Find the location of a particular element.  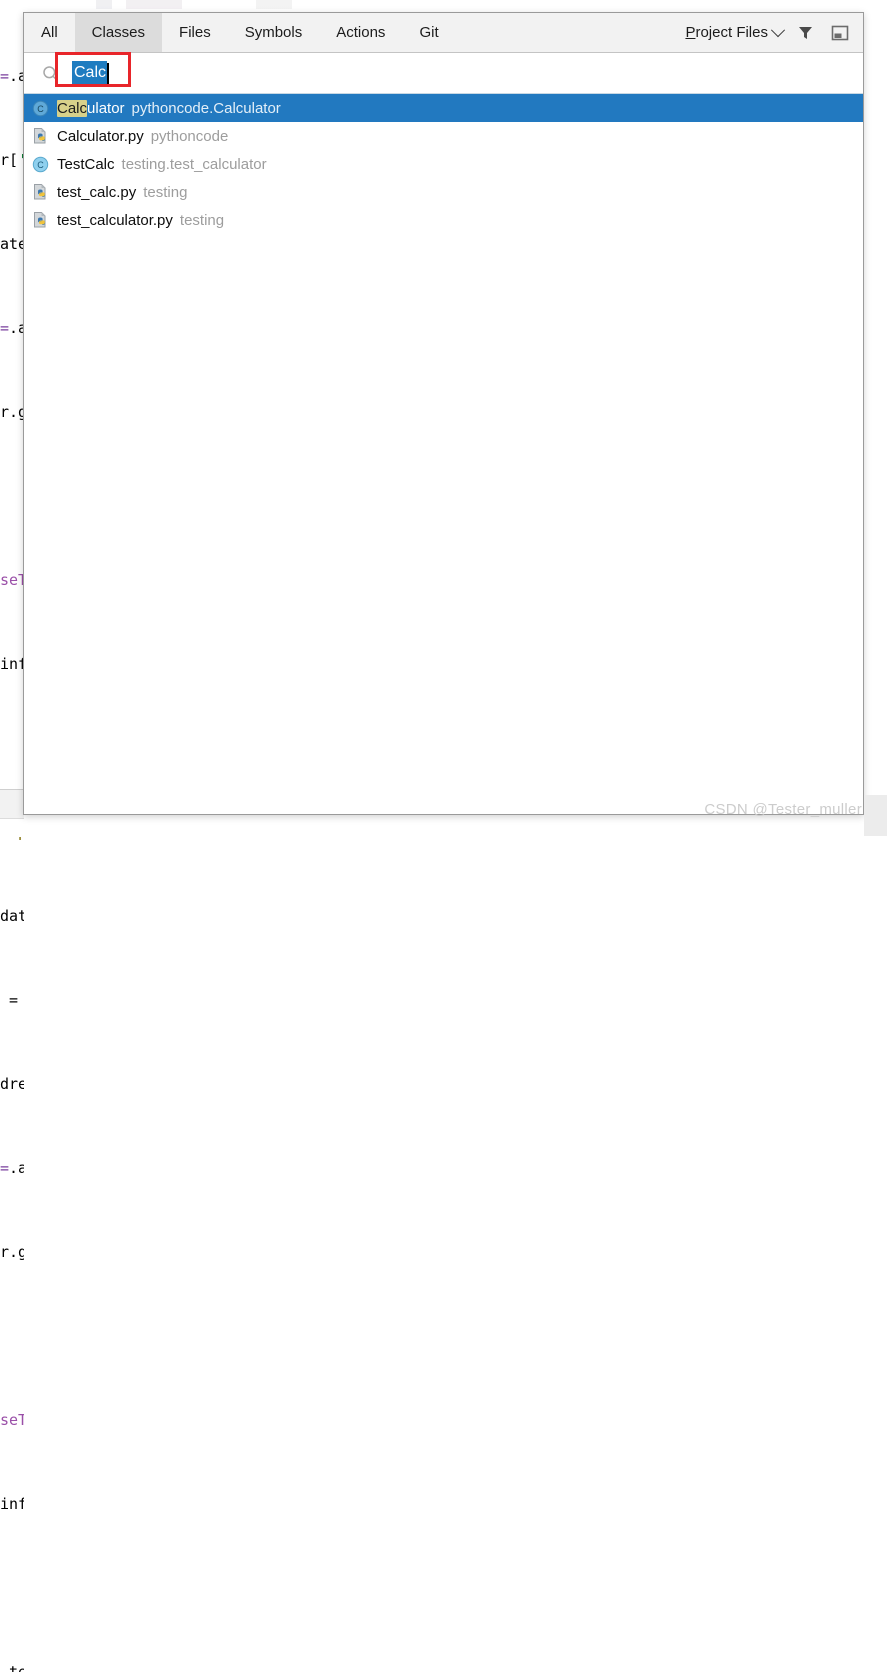

tab-label: Files is located at coordinates (195, 32).